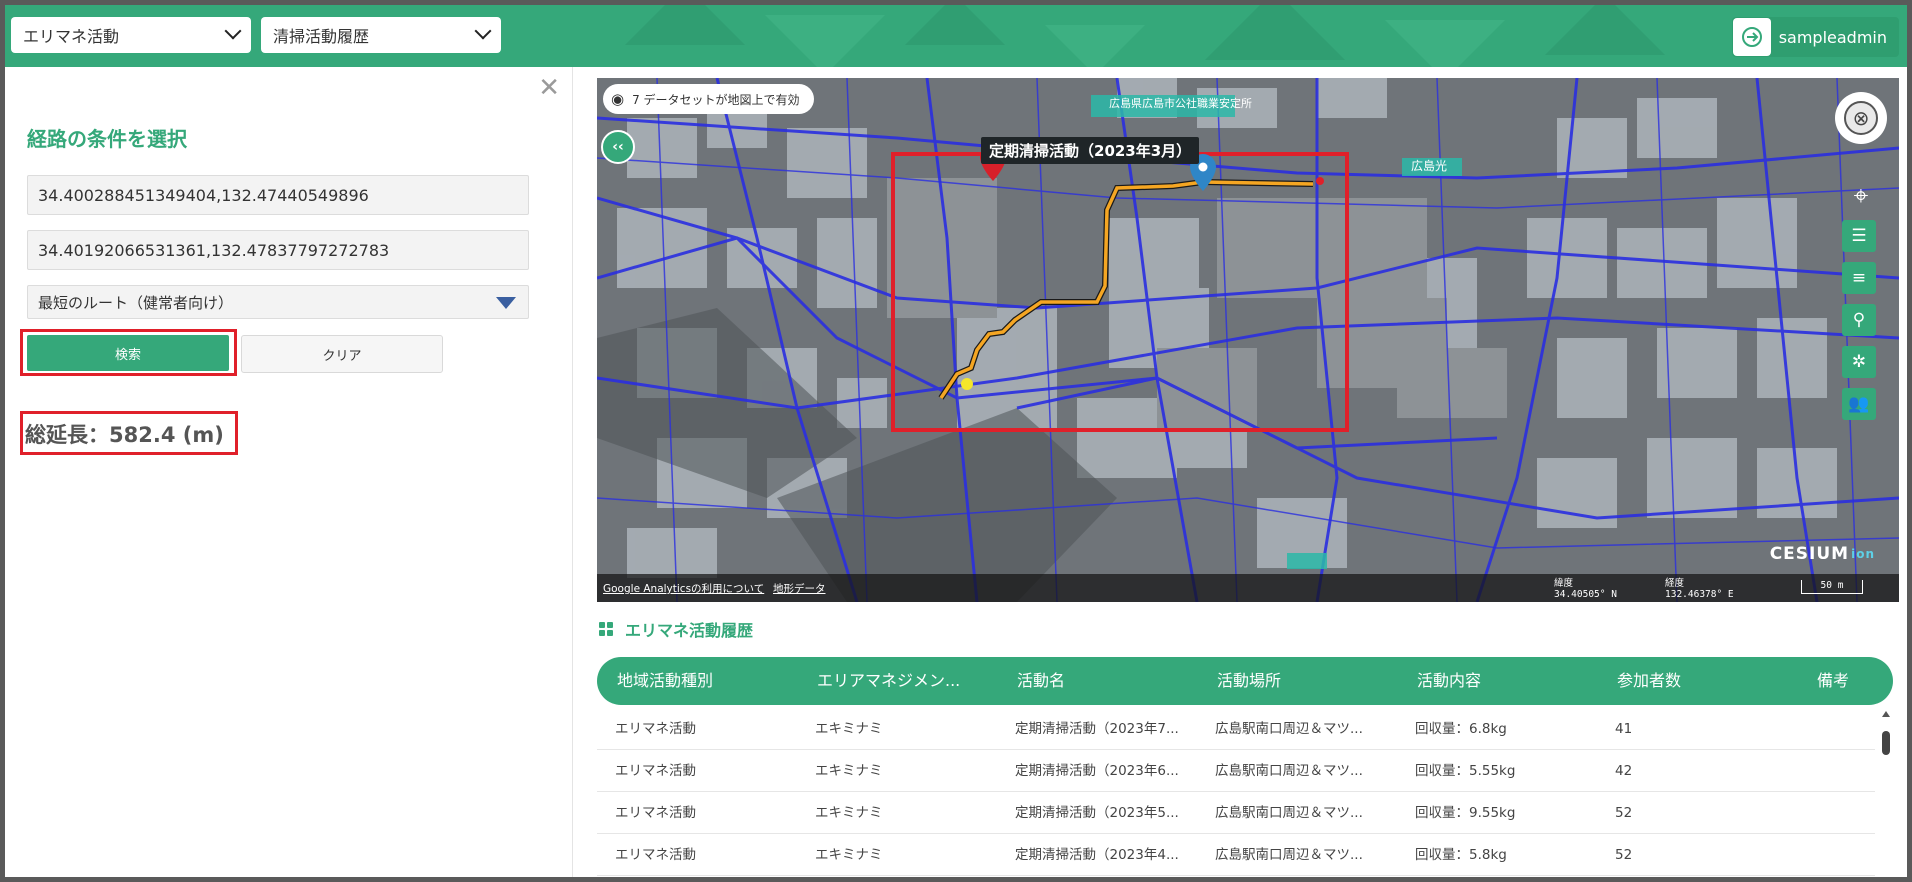 The height and width of the screenshot is (882, 1912). What do you see at coordinates (1886, 794) in the screenshot?
I see `table-scrollbar` at bounding box center [1886, 794].